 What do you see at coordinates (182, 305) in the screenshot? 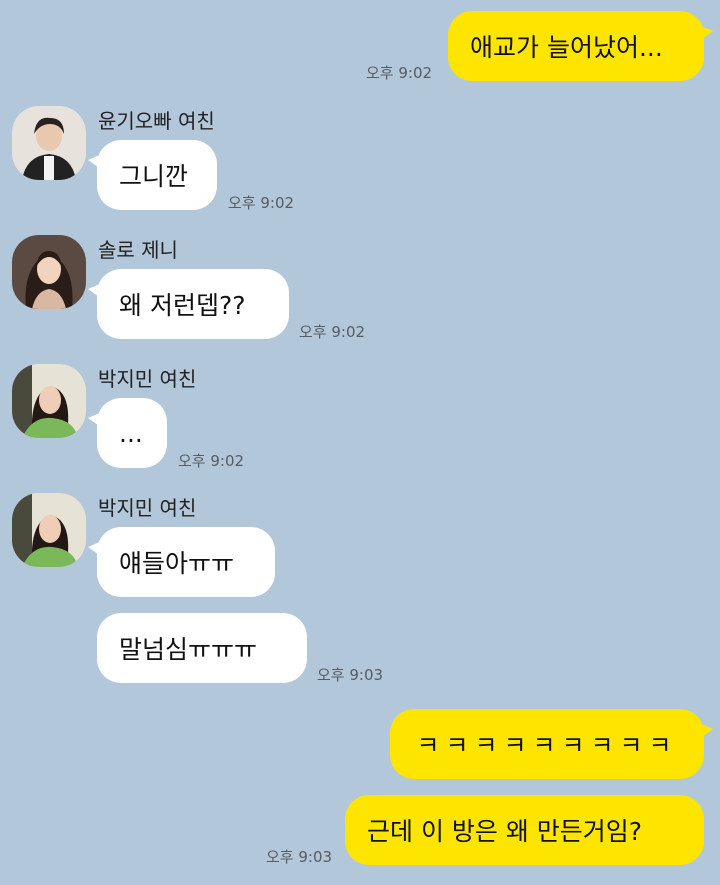
I see `message-text: 왜 저런뎁??` at bounding box center [182, 305].